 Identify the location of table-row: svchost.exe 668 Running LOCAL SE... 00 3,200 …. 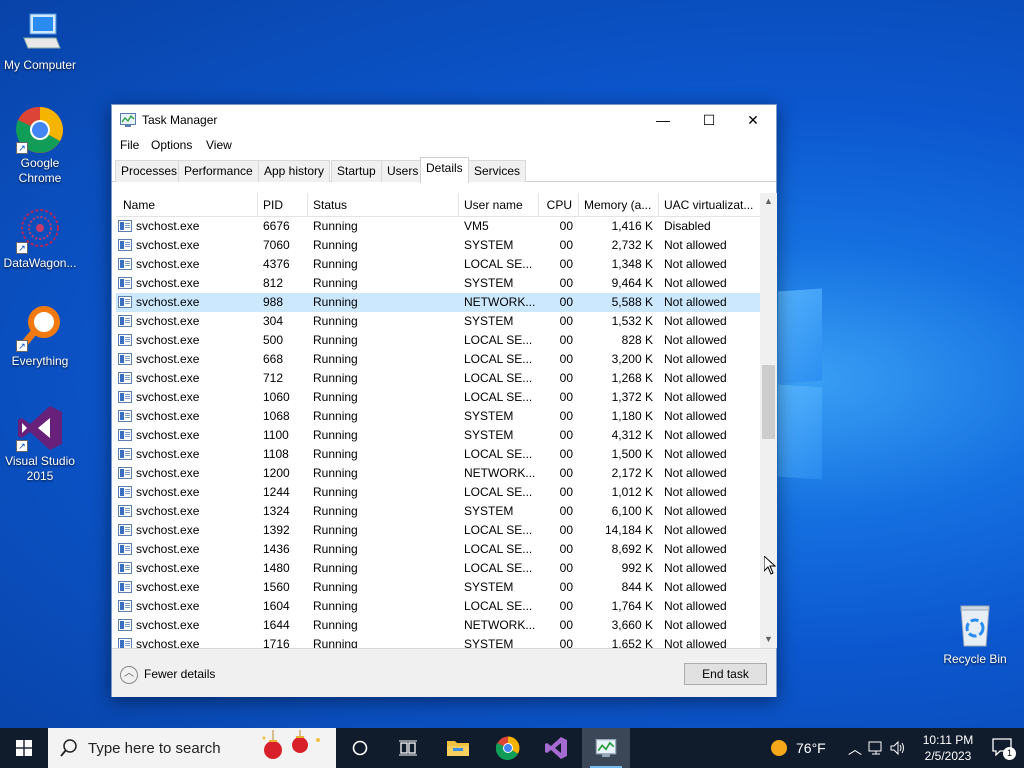
(438, 359).